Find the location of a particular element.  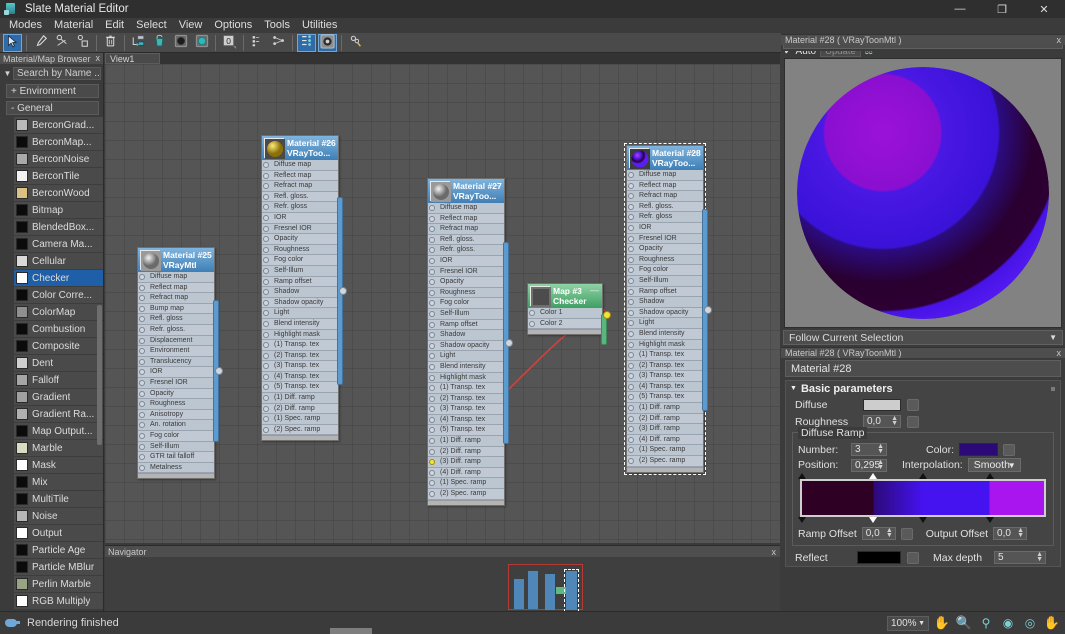

node-slot: Shadow is located at coordinates (466, 335).